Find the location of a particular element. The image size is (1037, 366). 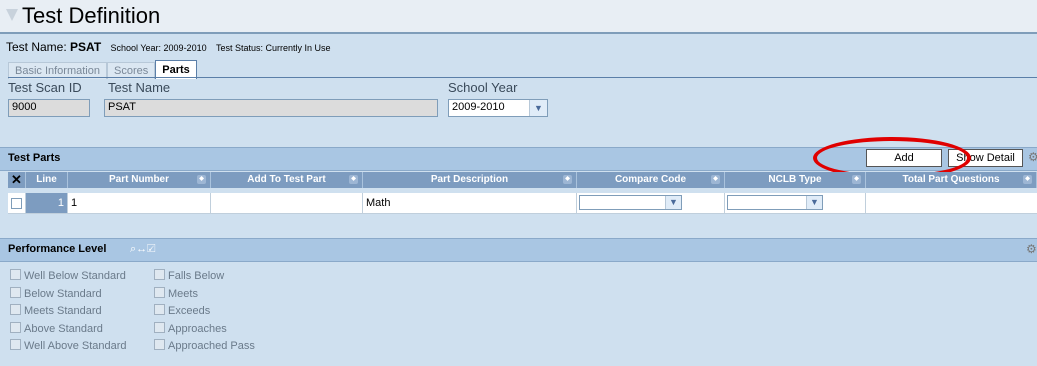

compare-code-cell: ▼ is located at coordinates (651, 203).